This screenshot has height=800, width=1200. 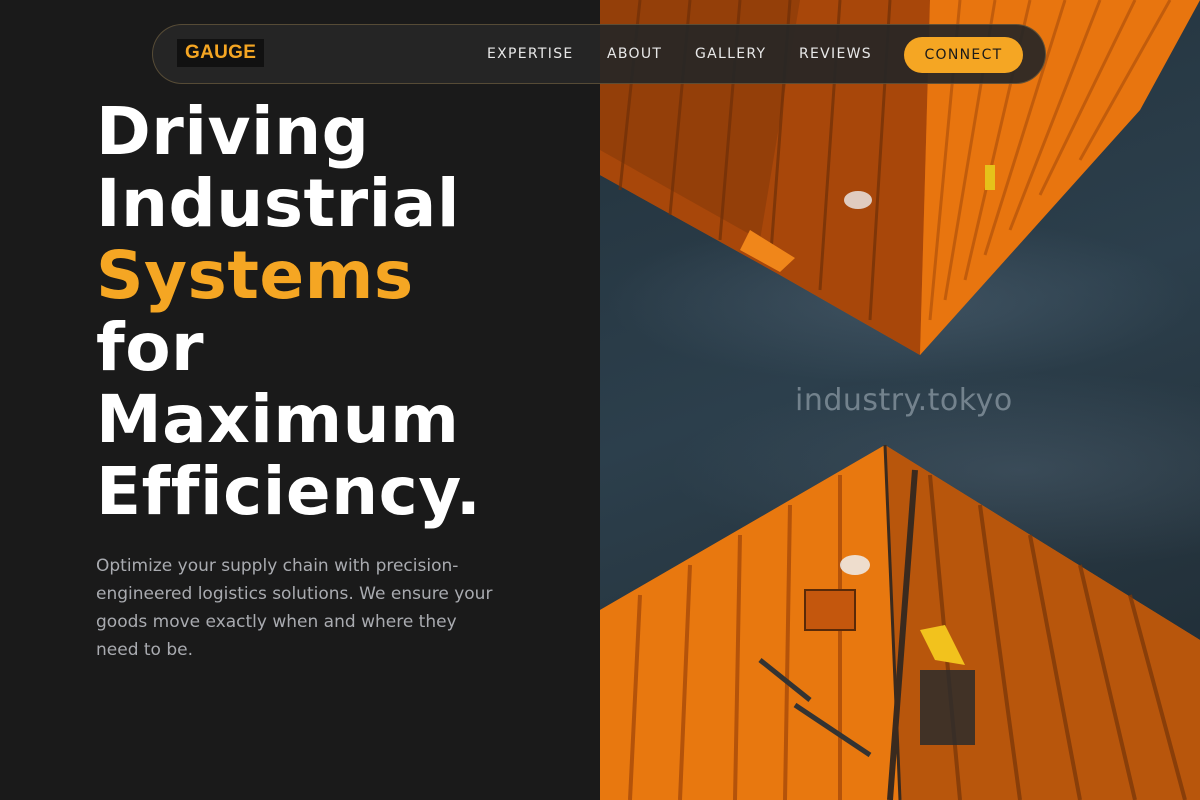 What do you see at coordinates (289, 491) in the screenshot?
I see `headline-line-6: Efficiency.` at bounding box center [289, 491].